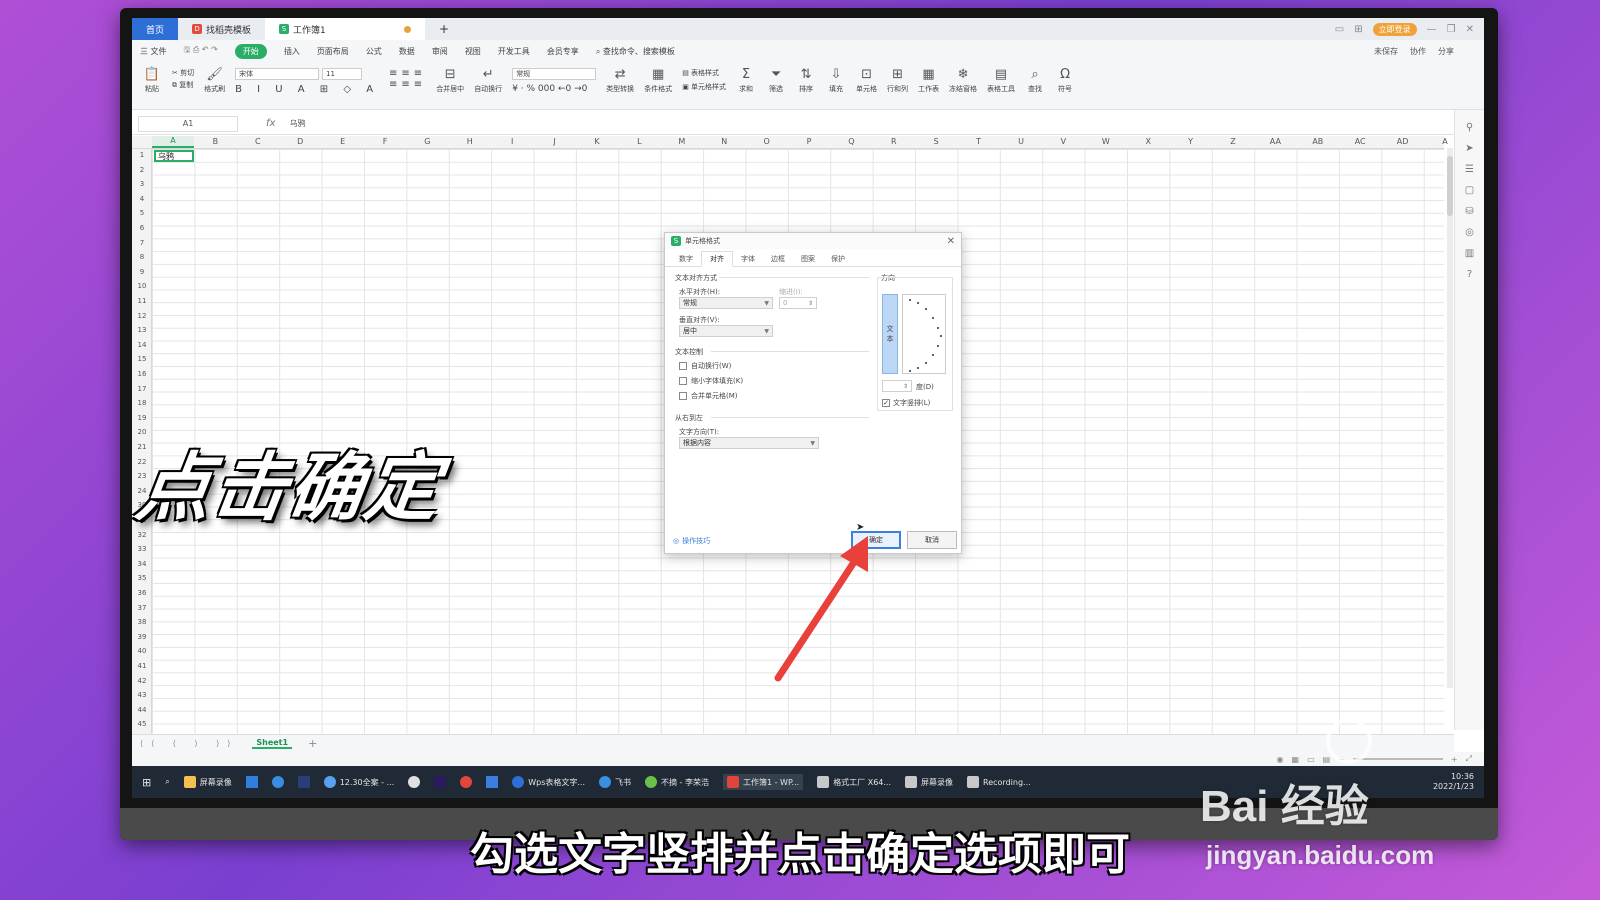 This screenshot has height=900, width=1600. Describe the element at coordinates (182, 85) in the screenshot. I see `copy-button: ⧉ 复制` at that location.